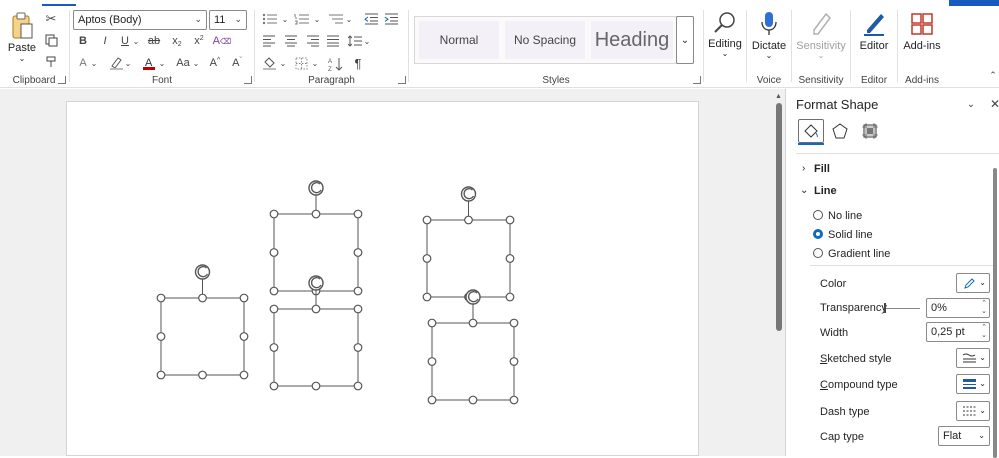  I want to click on gradient-line-label: Gradient line, so click(859, 254).